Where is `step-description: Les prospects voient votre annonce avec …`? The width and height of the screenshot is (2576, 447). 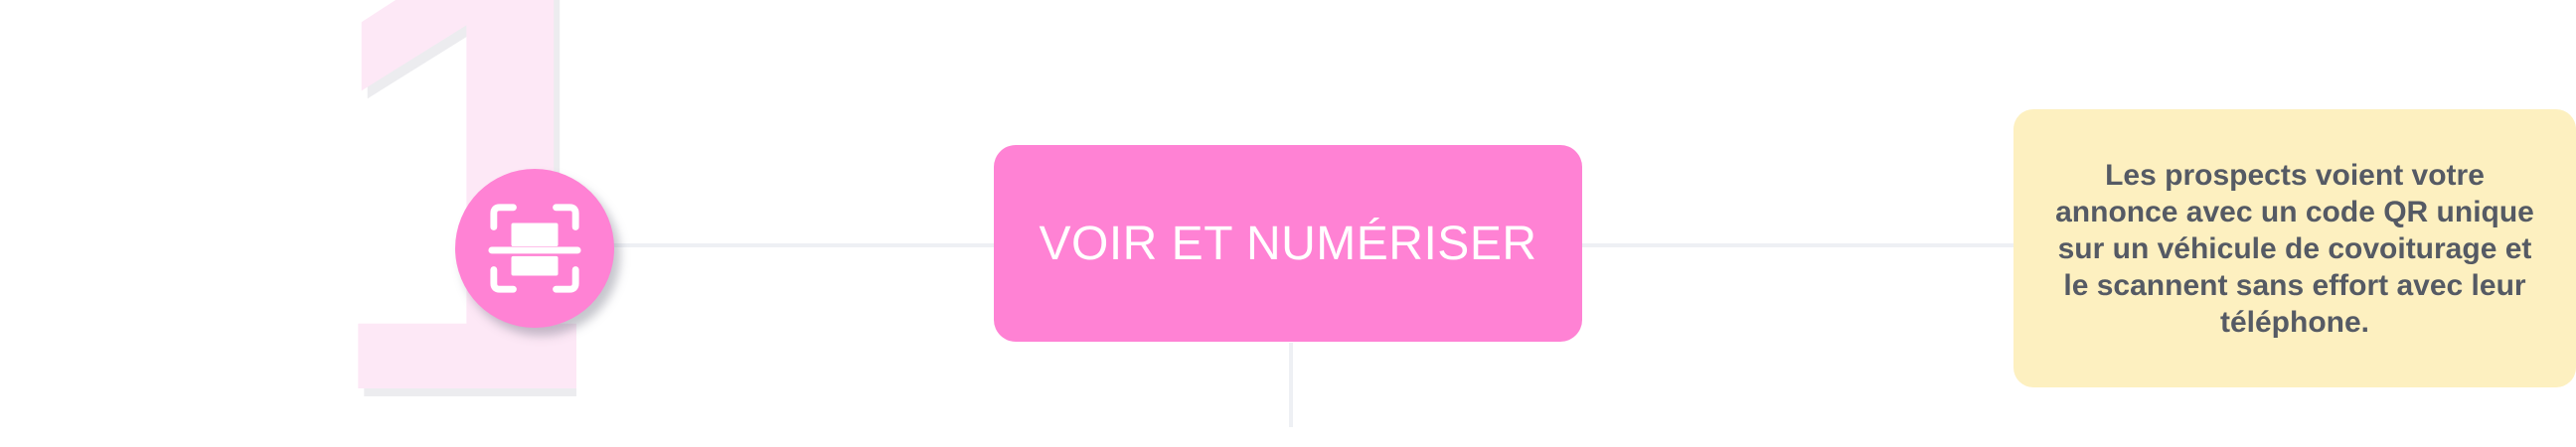
step-description: Les prospects voient votre annonce avec … is located at coordinates (2294, 249).